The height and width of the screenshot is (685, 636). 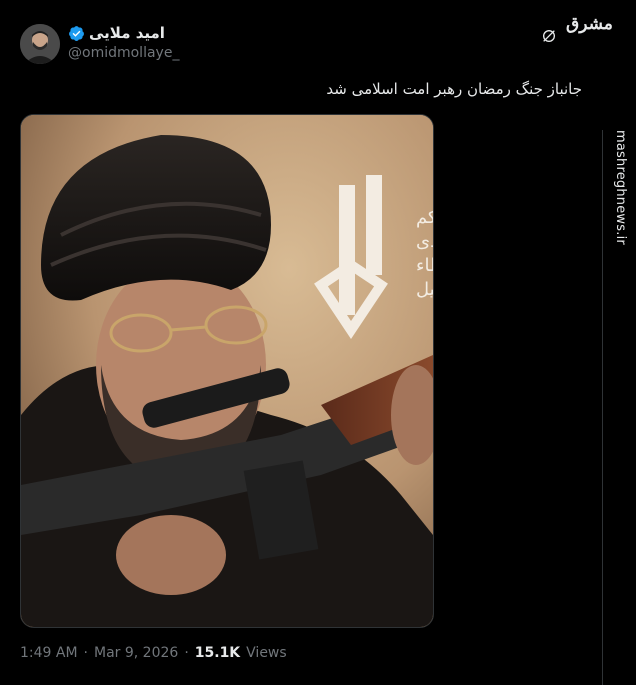 What do you see at coordinates (424, 265) in the screenshot?
I see `poster-calligraphy-line-3: اعطاء` at bounding box center [424, 265].